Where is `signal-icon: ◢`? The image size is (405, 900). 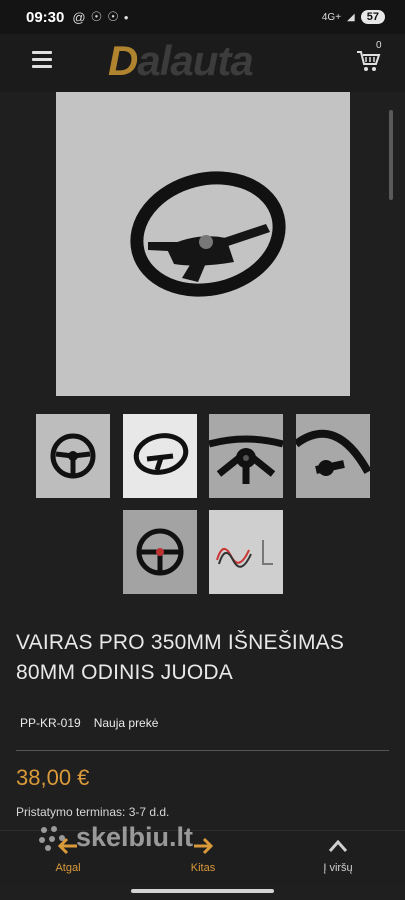 signal-icon: ◢ is located at coordinates (351, 17).